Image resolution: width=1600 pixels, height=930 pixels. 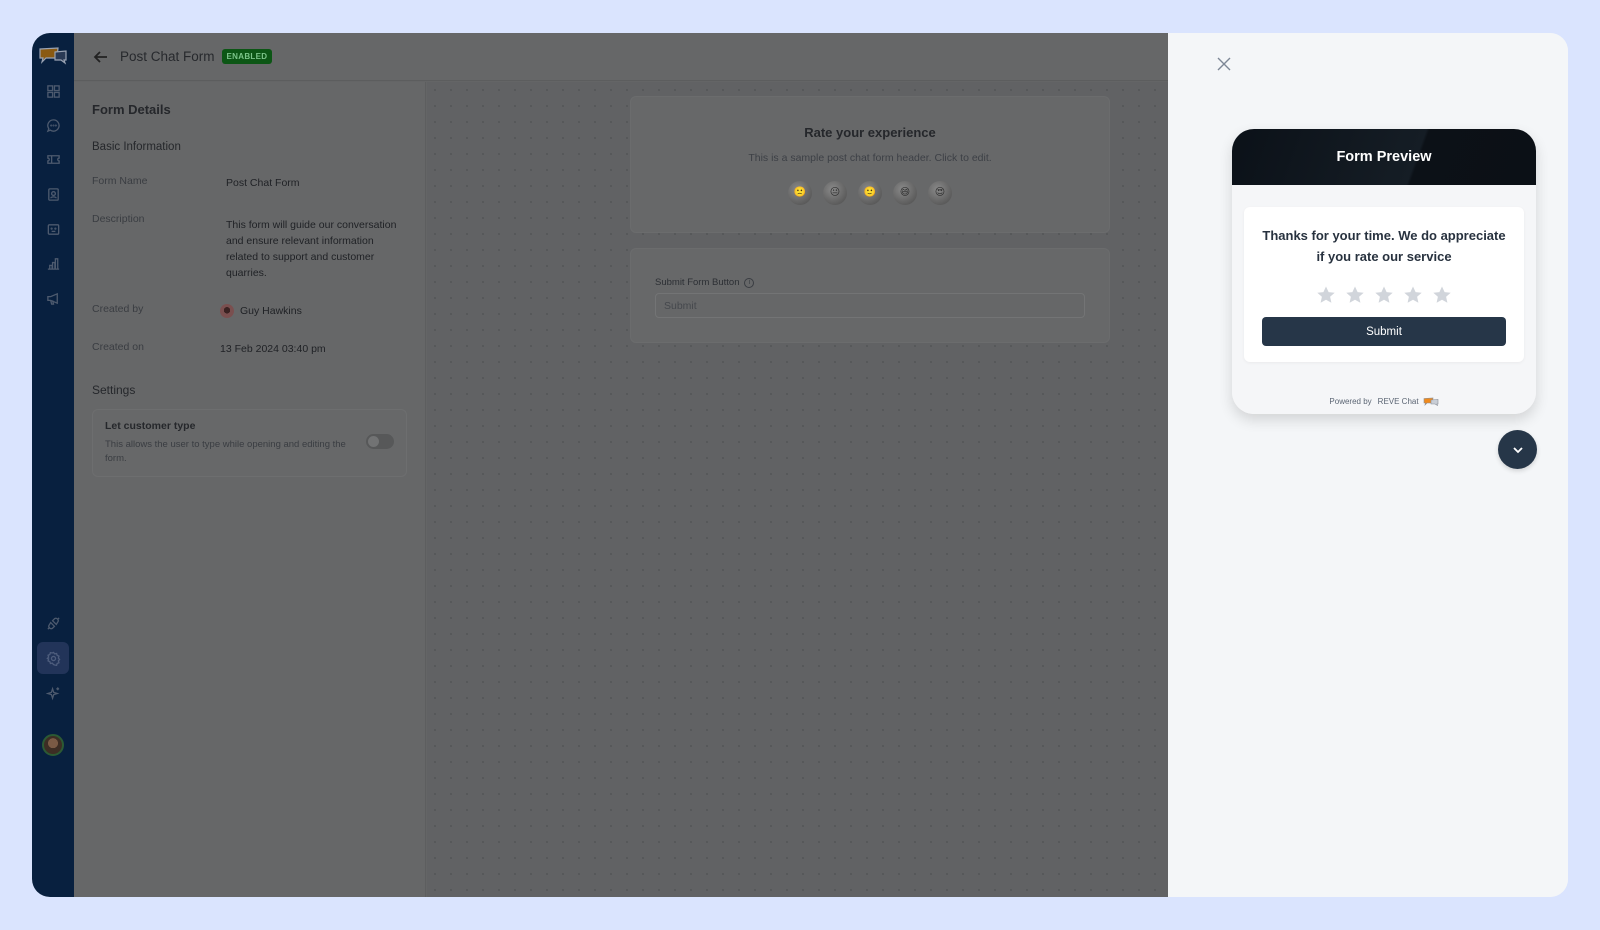 I want to click on sidebar-item-contacts, so click(x=53, y=194).